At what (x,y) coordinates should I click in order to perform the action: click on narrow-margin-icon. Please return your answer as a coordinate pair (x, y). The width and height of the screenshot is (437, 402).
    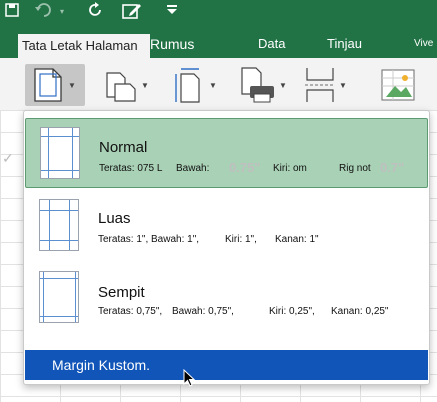
    Looking at the image, I should click on (59, 297).